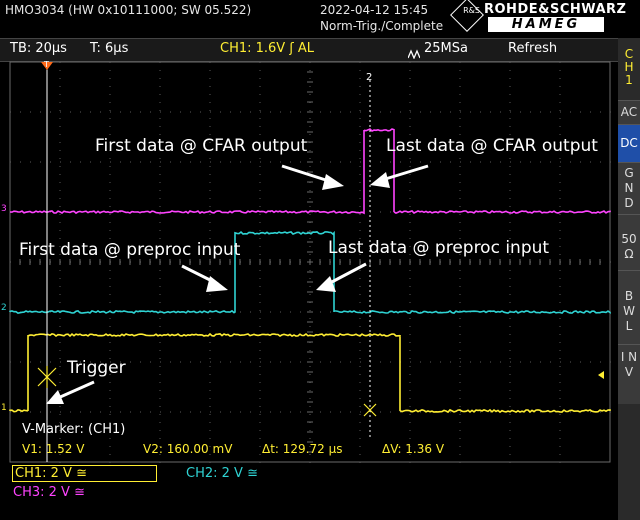 The image size is (640, 520). Describe the element at coordinates (4, 408) in the screenshot. I see `ch1-level-marker: 1` at that location.